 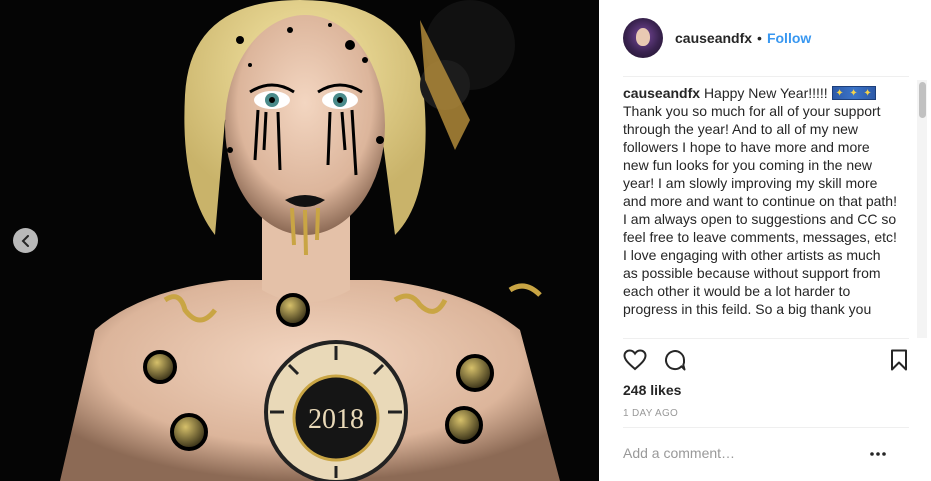 I want to click on caption-username: causeandfx, so click(x=661, y=93).